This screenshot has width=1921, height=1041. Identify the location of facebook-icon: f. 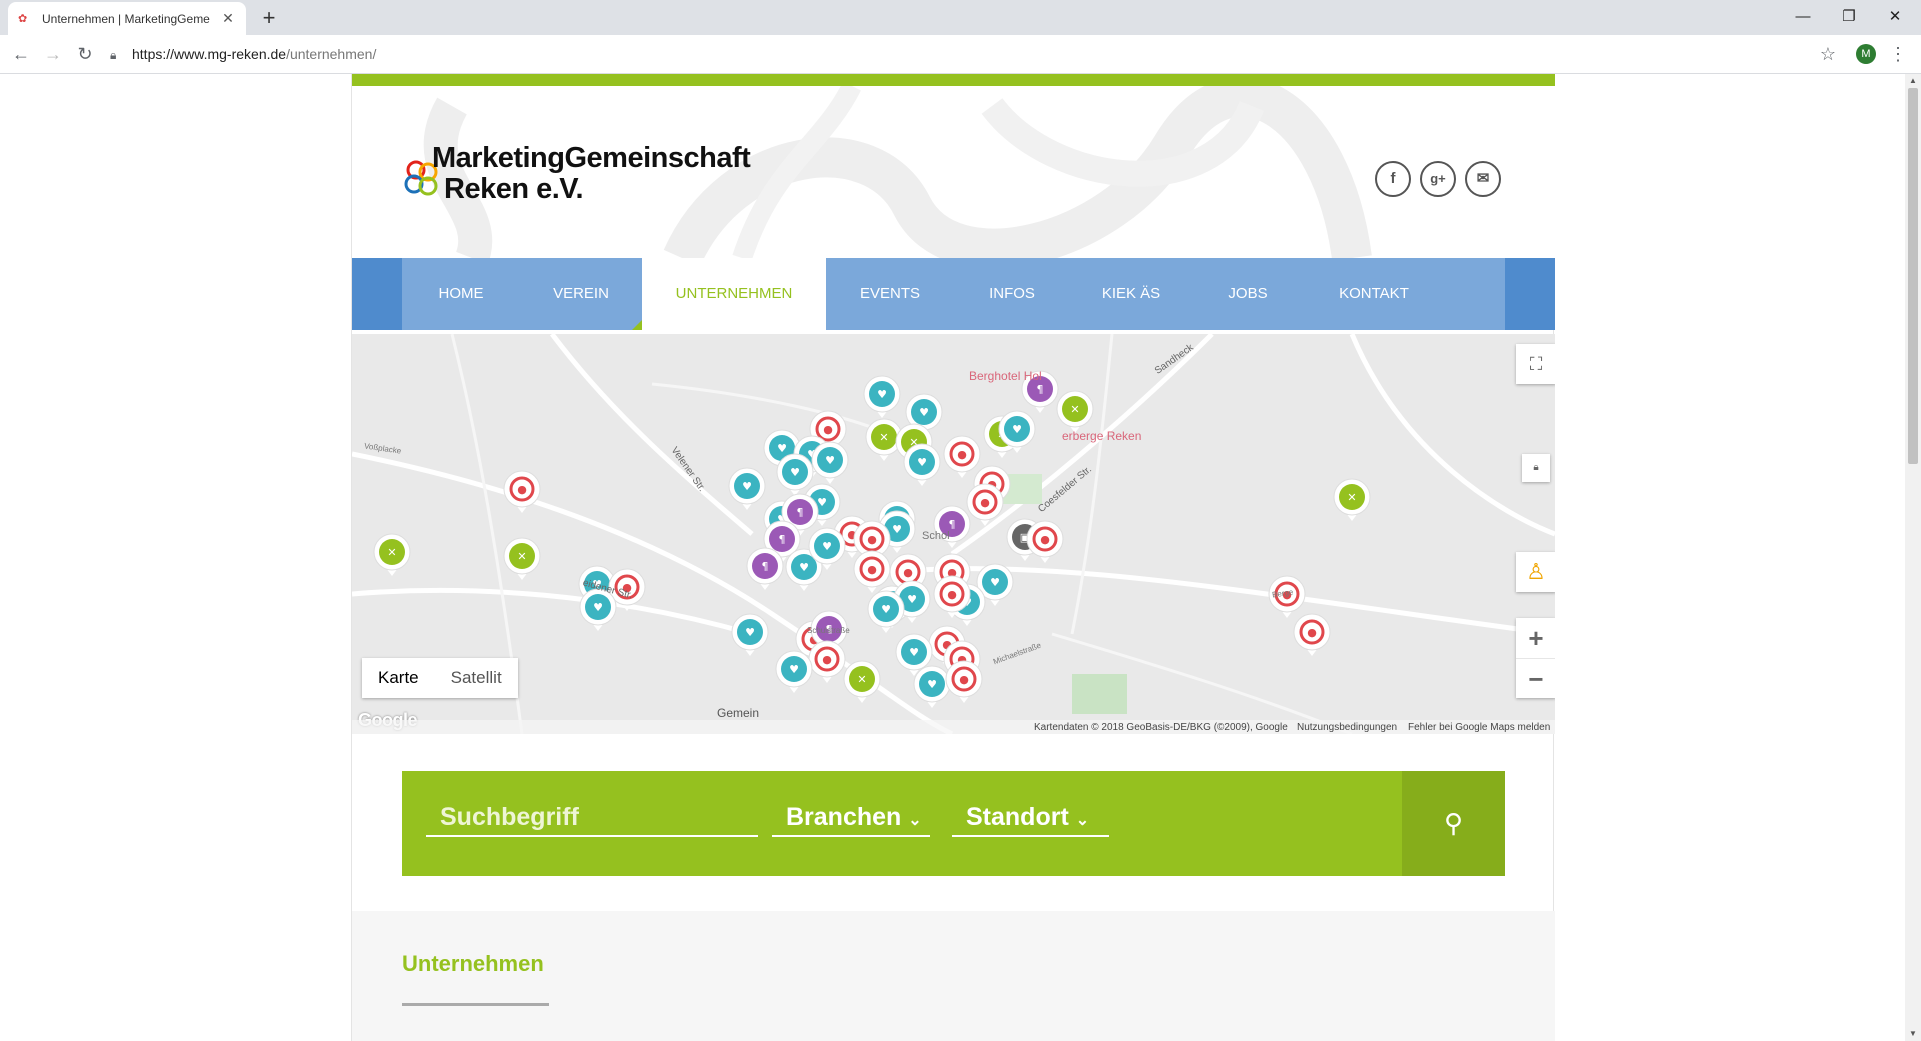
(1393, 179).